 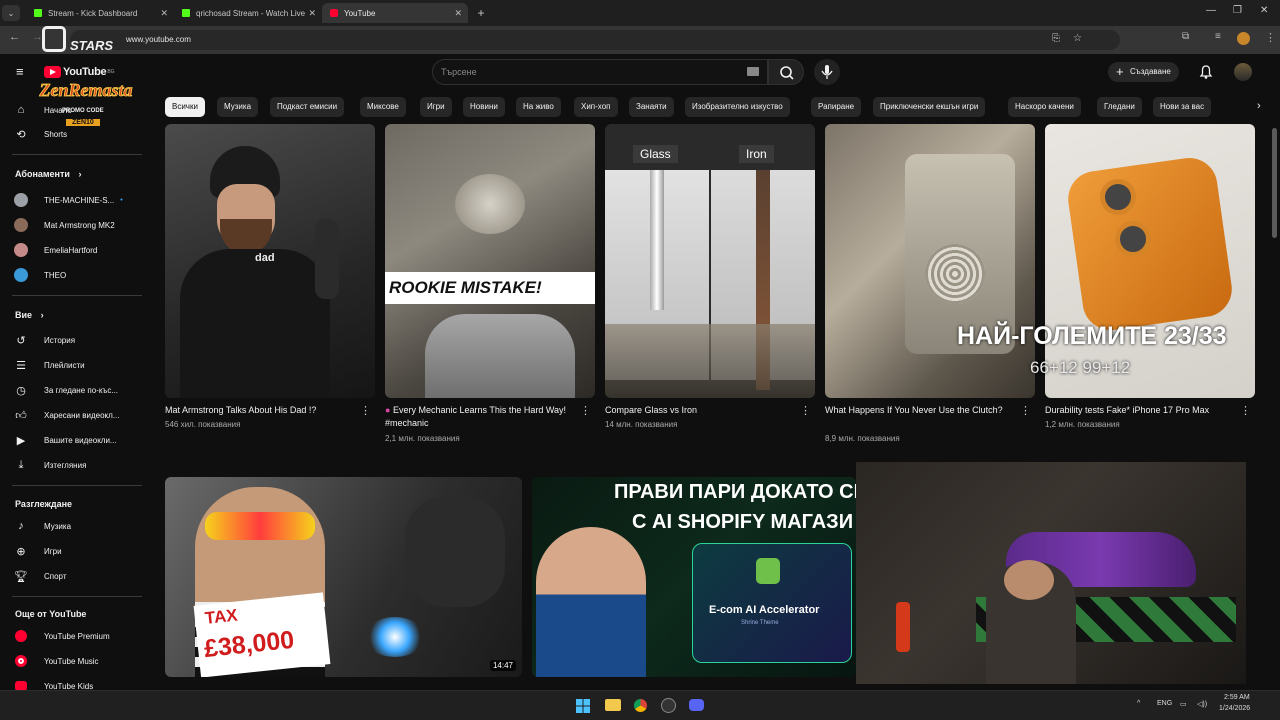 I want to click on tray-chevron-icon: ^, so click(x=1138, y=703).